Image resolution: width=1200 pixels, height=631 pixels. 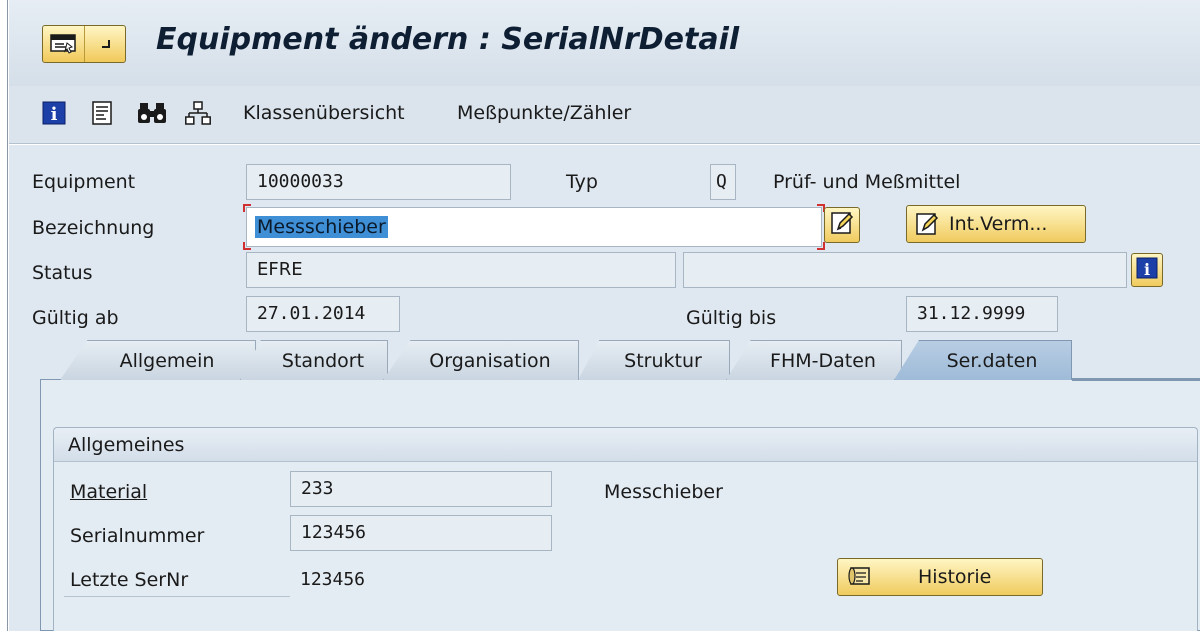 What do you see at coordinates (137, 536) in the screenshot?
I see `serialnummer-label: Serialnummer` at bounding box center [137, 536].